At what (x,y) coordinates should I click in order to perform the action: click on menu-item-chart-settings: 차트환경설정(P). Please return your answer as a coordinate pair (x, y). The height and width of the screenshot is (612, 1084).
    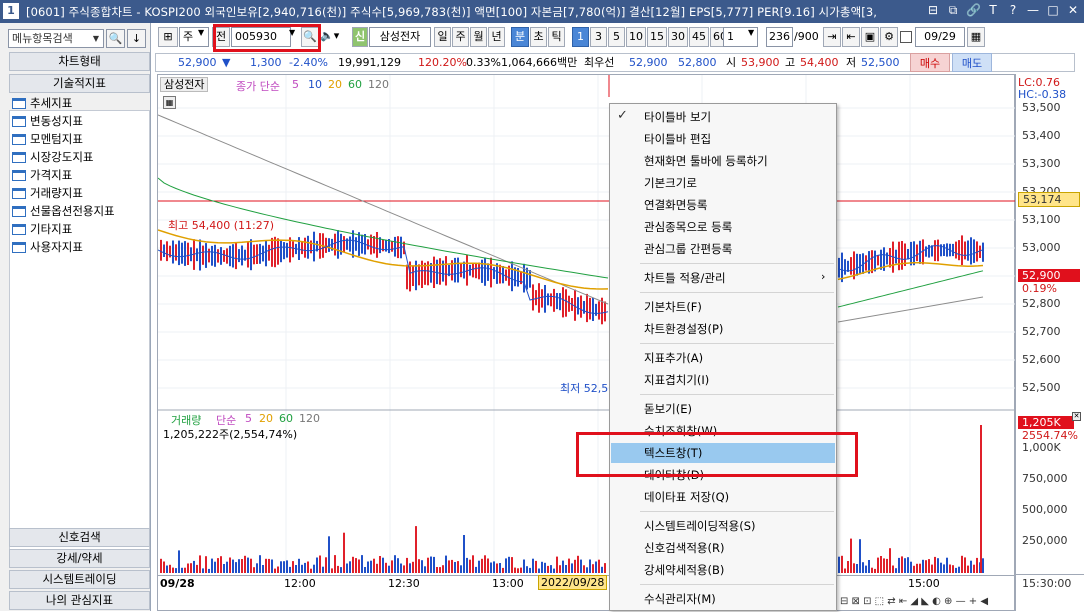
    Looking at the image, I should click on (723, 329).